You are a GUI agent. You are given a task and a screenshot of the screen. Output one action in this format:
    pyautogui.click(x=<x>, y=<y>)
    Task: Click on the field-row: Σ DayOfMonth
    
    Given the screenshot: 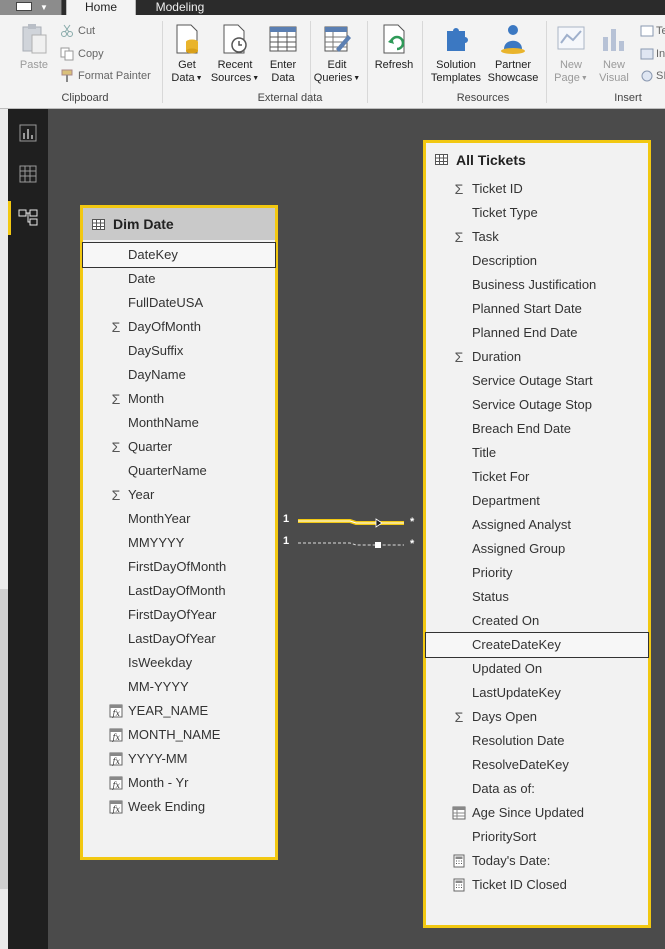 What is the action you would take?
    pyautogui.click(x=179, y=327)
    